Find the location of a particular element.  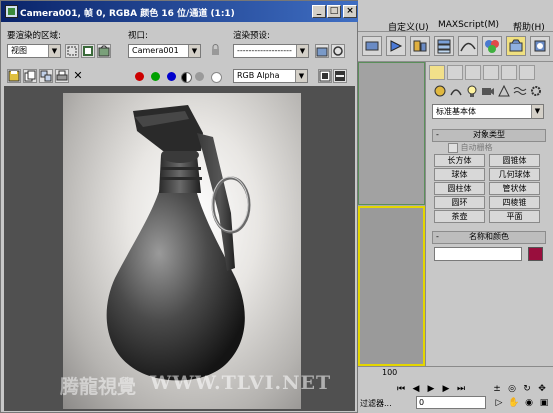

box-button: 长方体 is located at coordinates (459, 160).